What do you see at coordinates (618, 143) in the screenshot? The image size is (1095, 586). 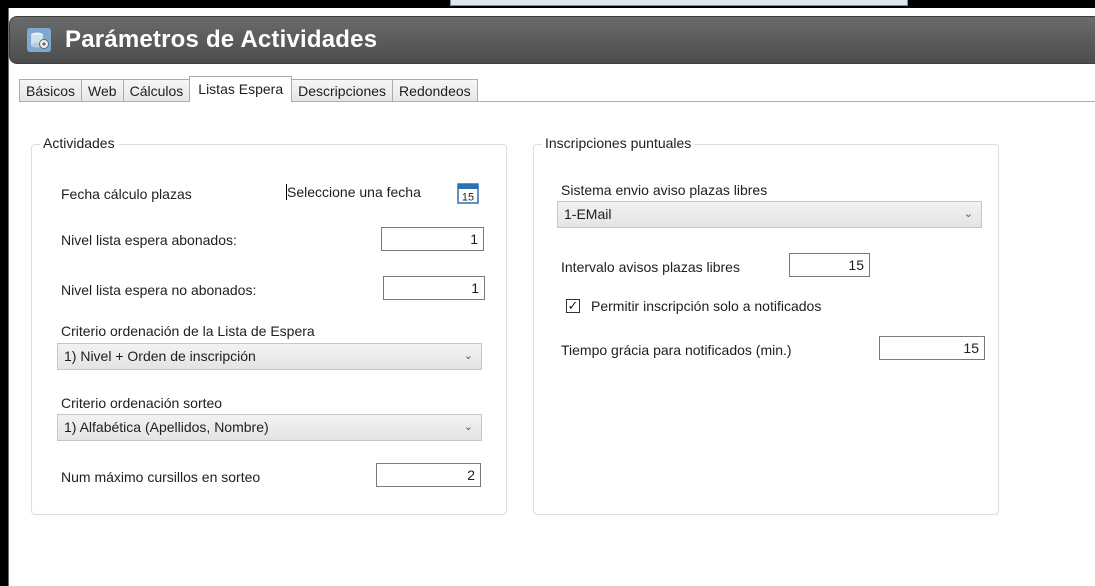 I see `inscripciones-group-title: Inscripciones puntuales` at bounding box center [618, 143].